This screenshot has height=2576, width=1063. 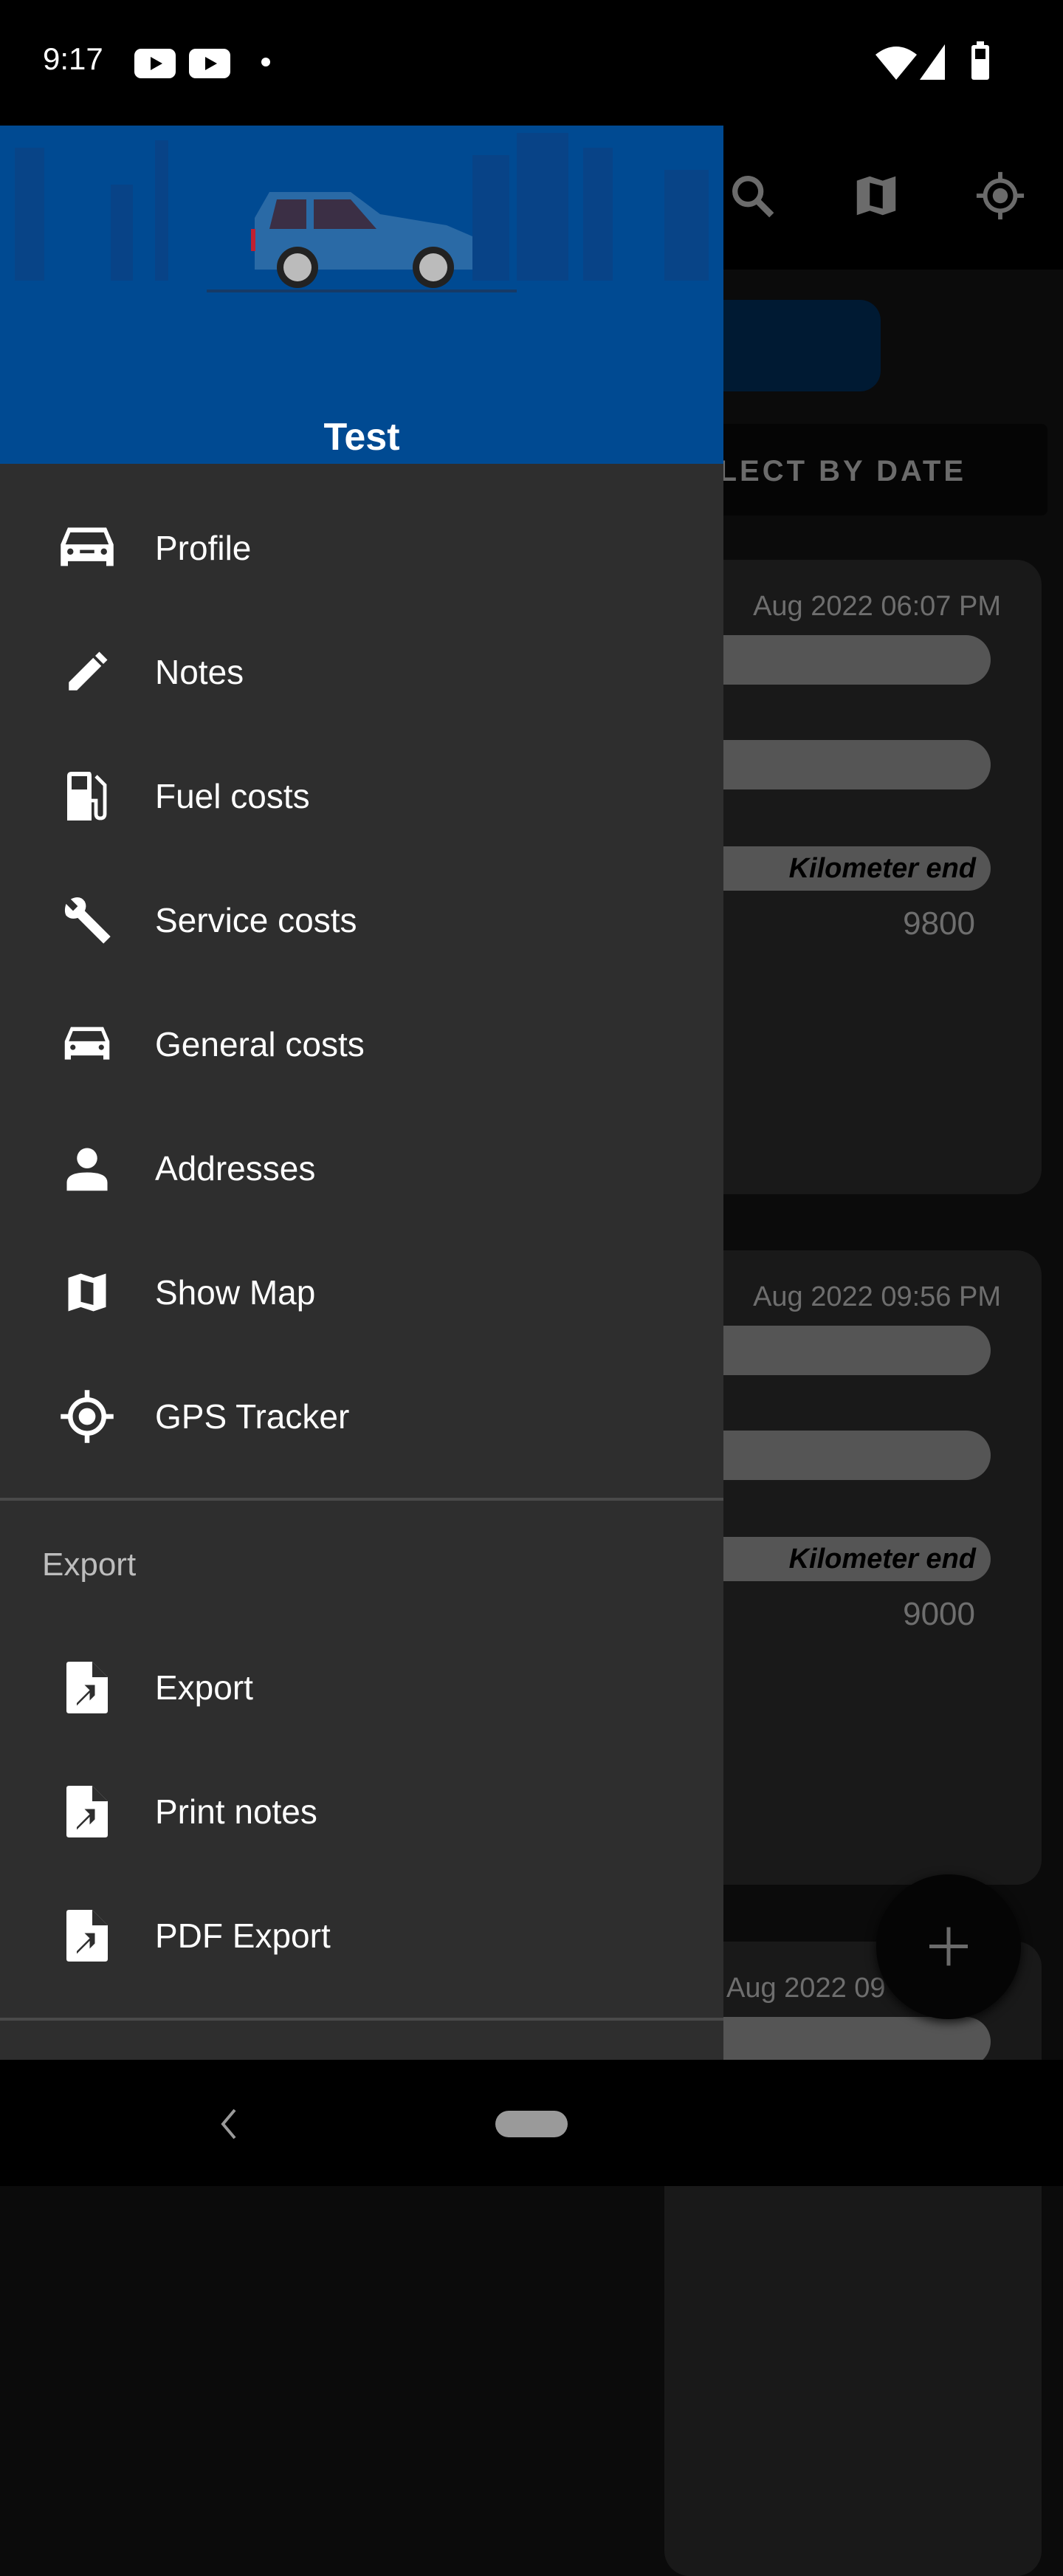 I want to click on status-bar: 9:17, so click(x=531, y=63).